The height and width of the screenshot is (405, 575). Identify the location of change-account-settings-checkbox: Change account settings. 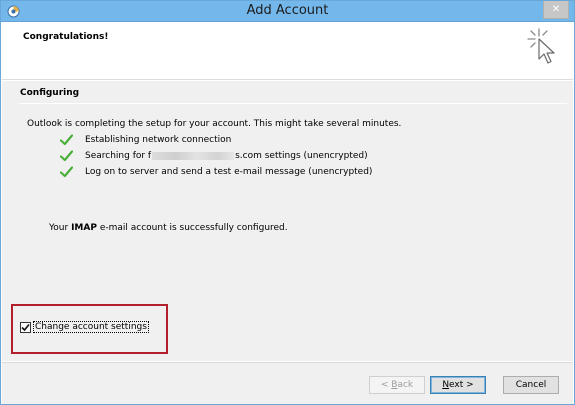
(84, 327).